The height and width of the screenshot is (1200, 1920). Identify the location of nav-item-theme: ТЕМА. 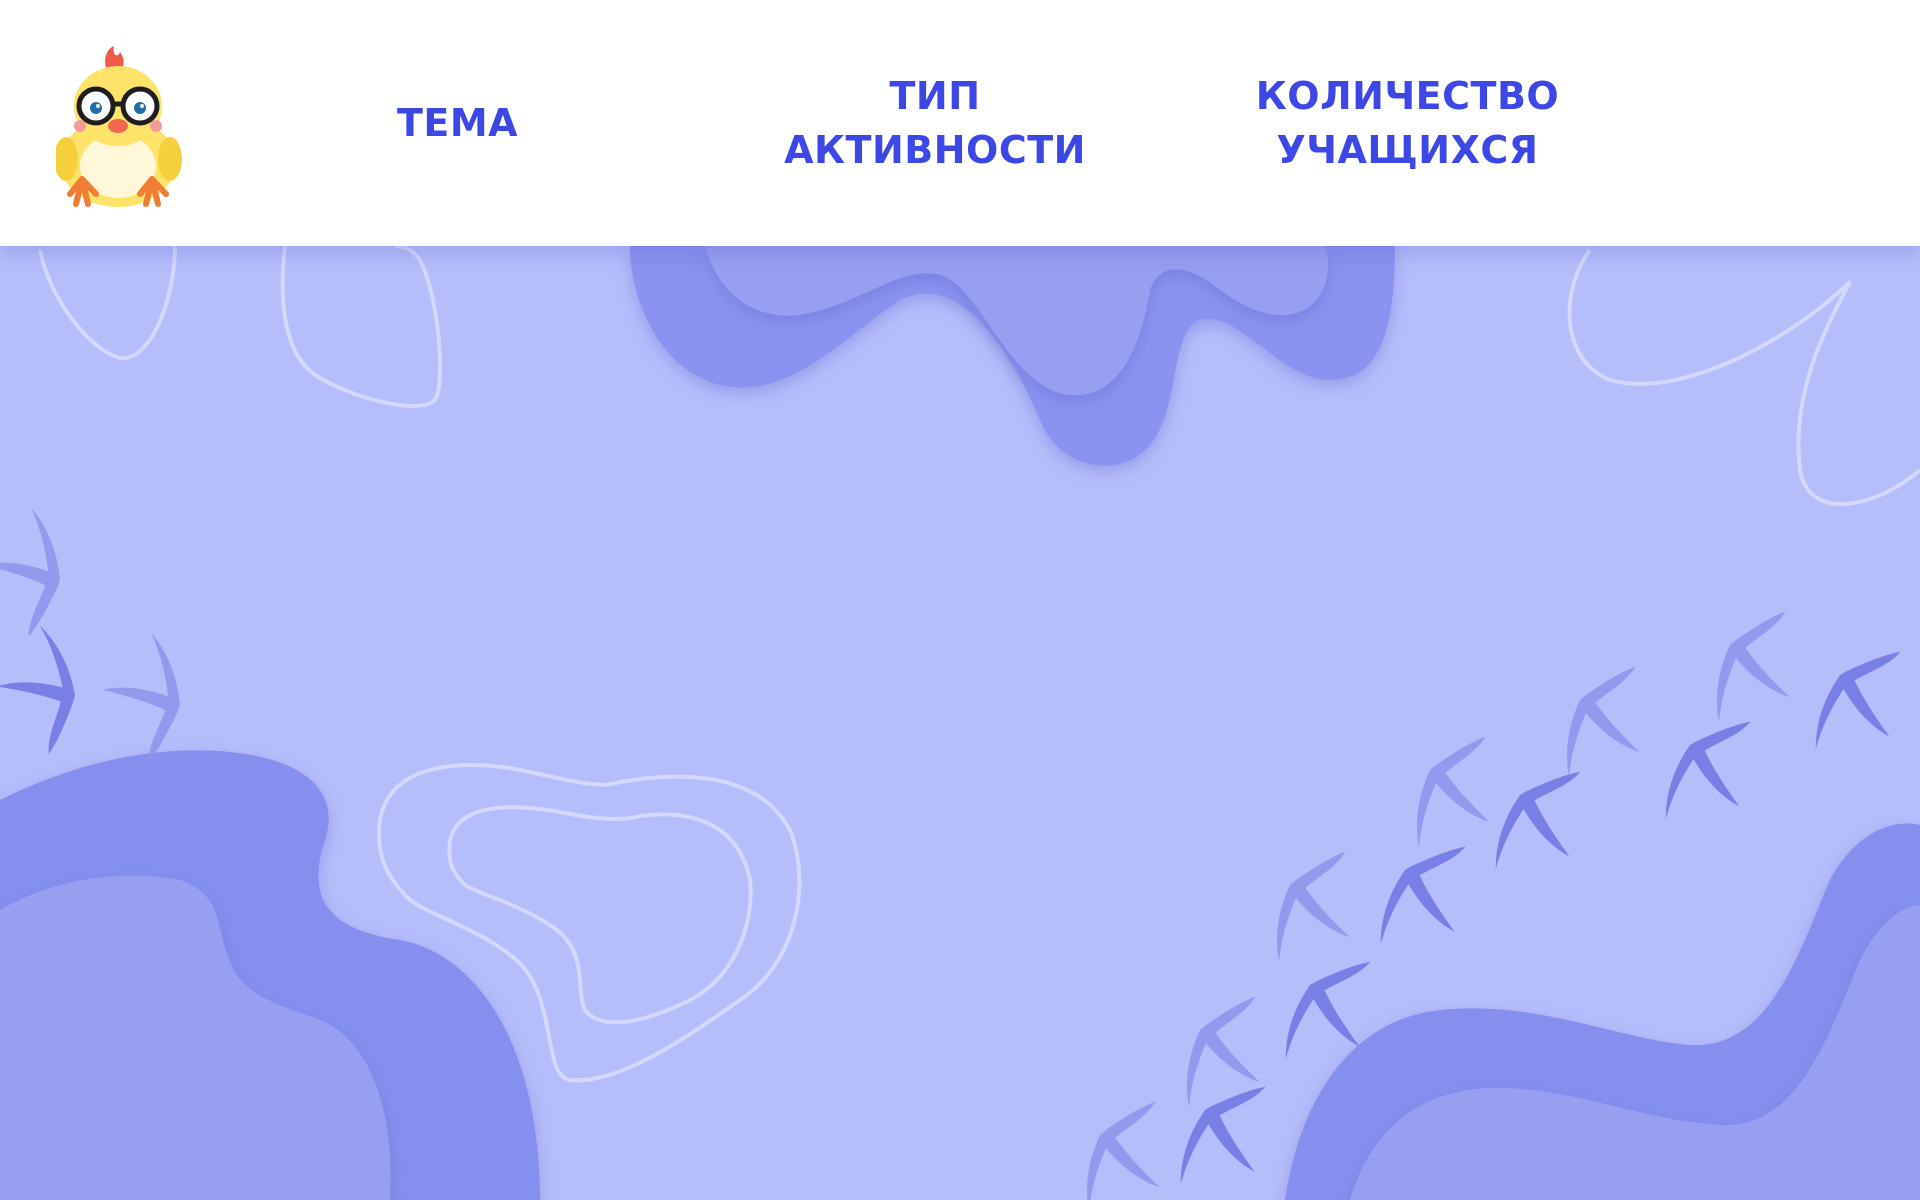
(457, 123).